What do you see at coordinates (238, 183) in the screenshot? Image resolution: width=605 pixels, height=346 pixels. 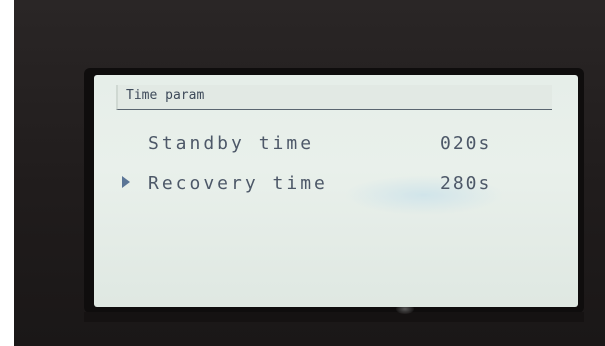 I see `menu-row-label: Recovery time` at bounding box center [238, 183].